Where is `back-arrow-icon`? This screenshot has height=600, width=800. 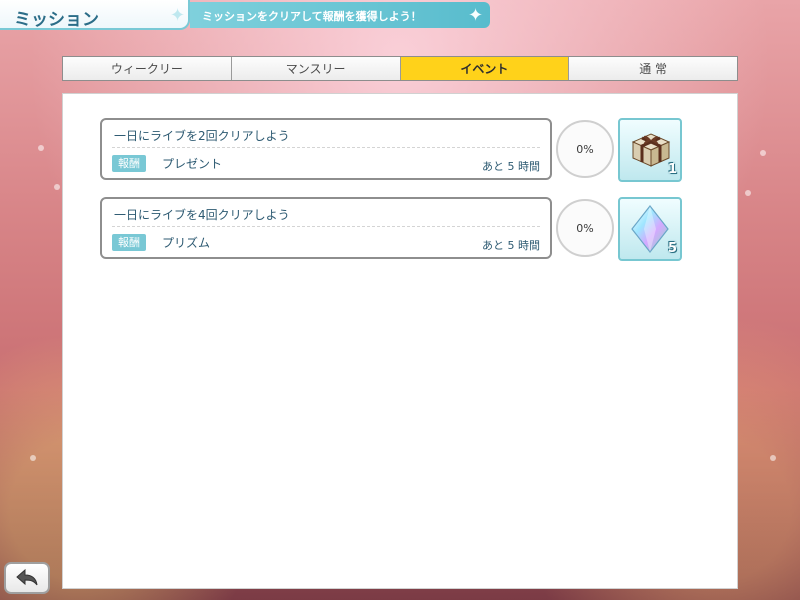 back-arrow-icon is located at coordinates (27, 577).